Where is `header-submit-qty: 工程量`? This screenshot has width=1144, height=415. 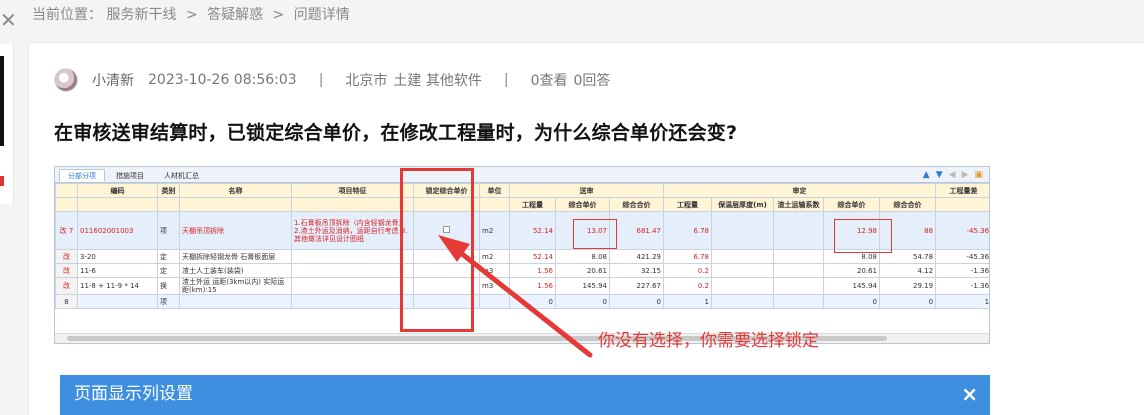 header-submit-qty: 工程量 is located at coordinates (532, 204).